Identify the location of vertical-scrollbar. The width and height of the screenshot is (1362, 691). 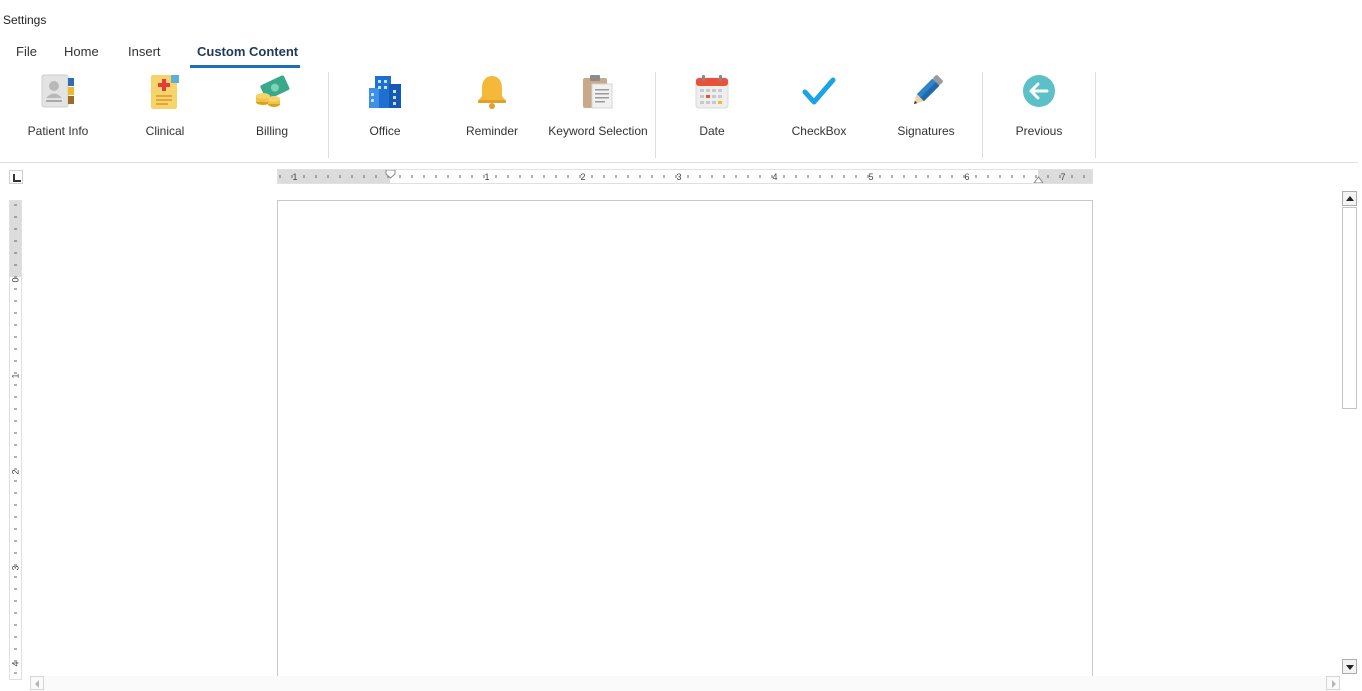
(1349, 433).